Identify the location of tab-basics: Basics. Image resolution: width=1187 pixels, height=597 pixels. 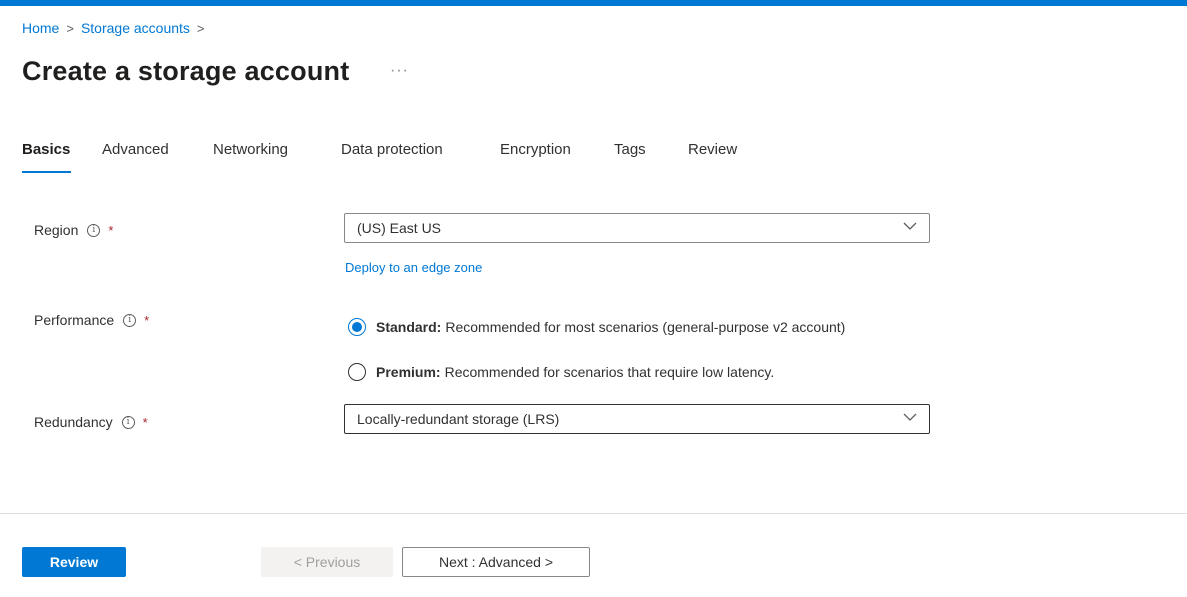
(46, 149).